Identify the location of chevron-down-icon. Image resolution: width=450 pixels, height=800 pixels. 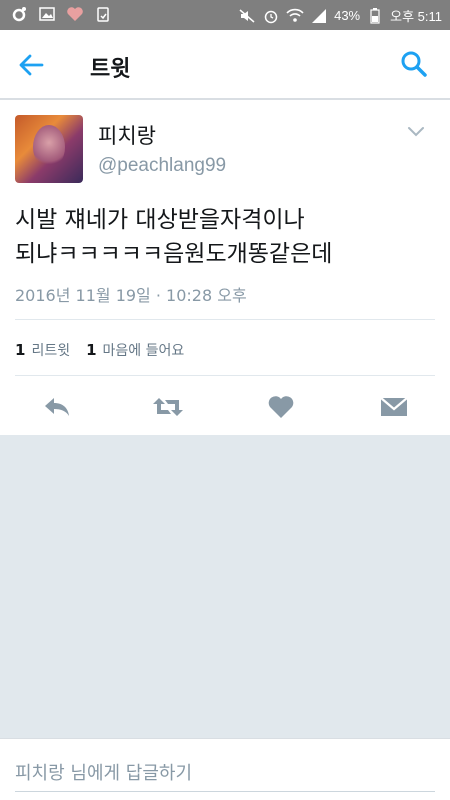
(416, 132).